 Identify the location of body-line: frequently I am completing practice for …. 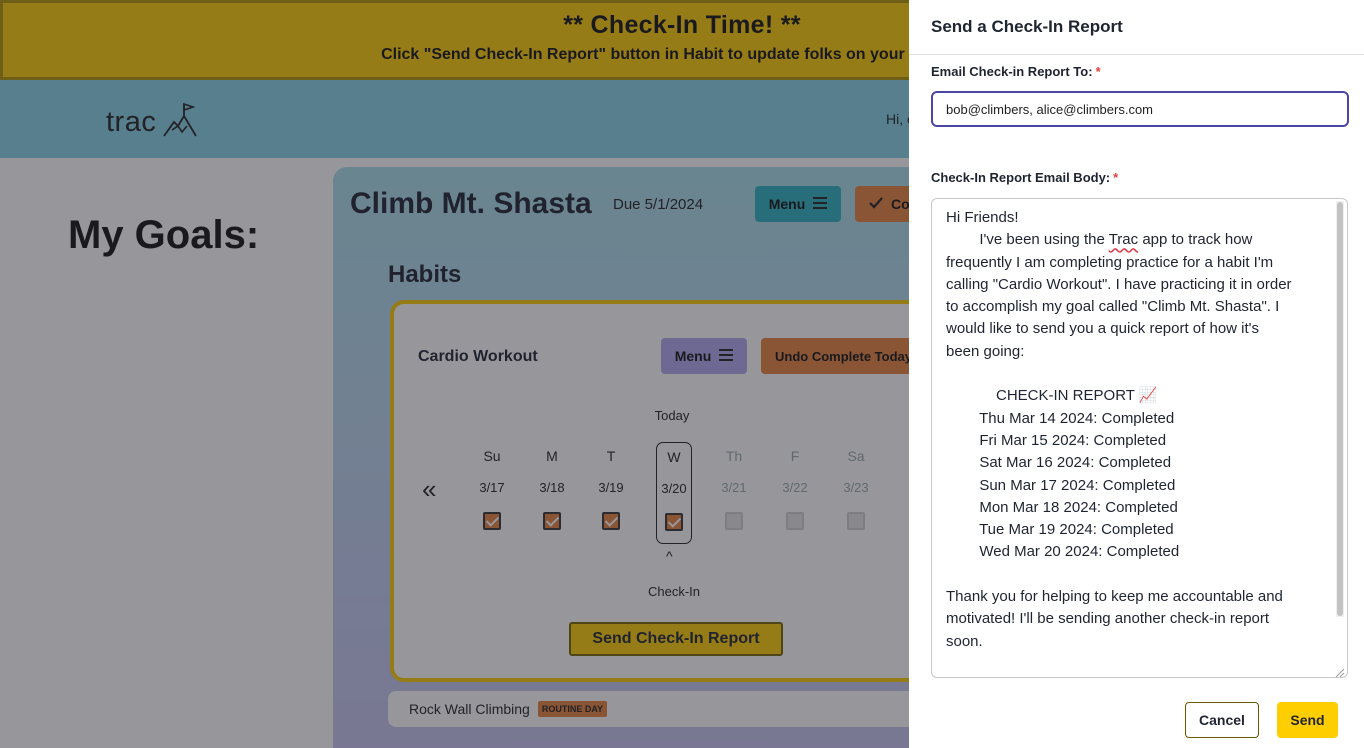
(1110, 262).